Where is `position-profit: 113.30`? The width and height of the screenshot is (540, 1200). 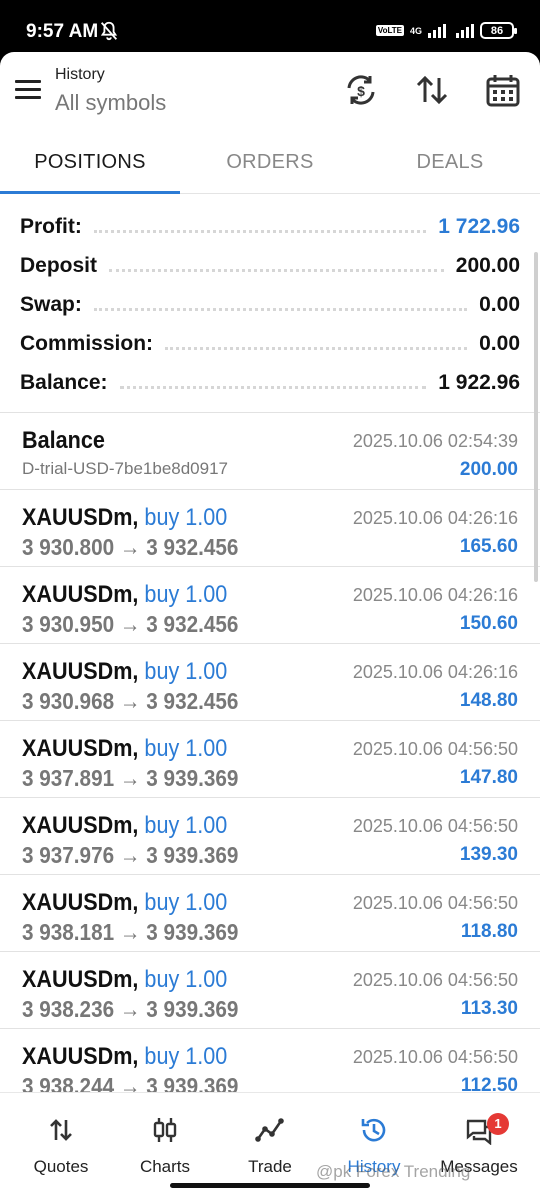
position-profit: 113.30 is located at coordinates (489, 1008).